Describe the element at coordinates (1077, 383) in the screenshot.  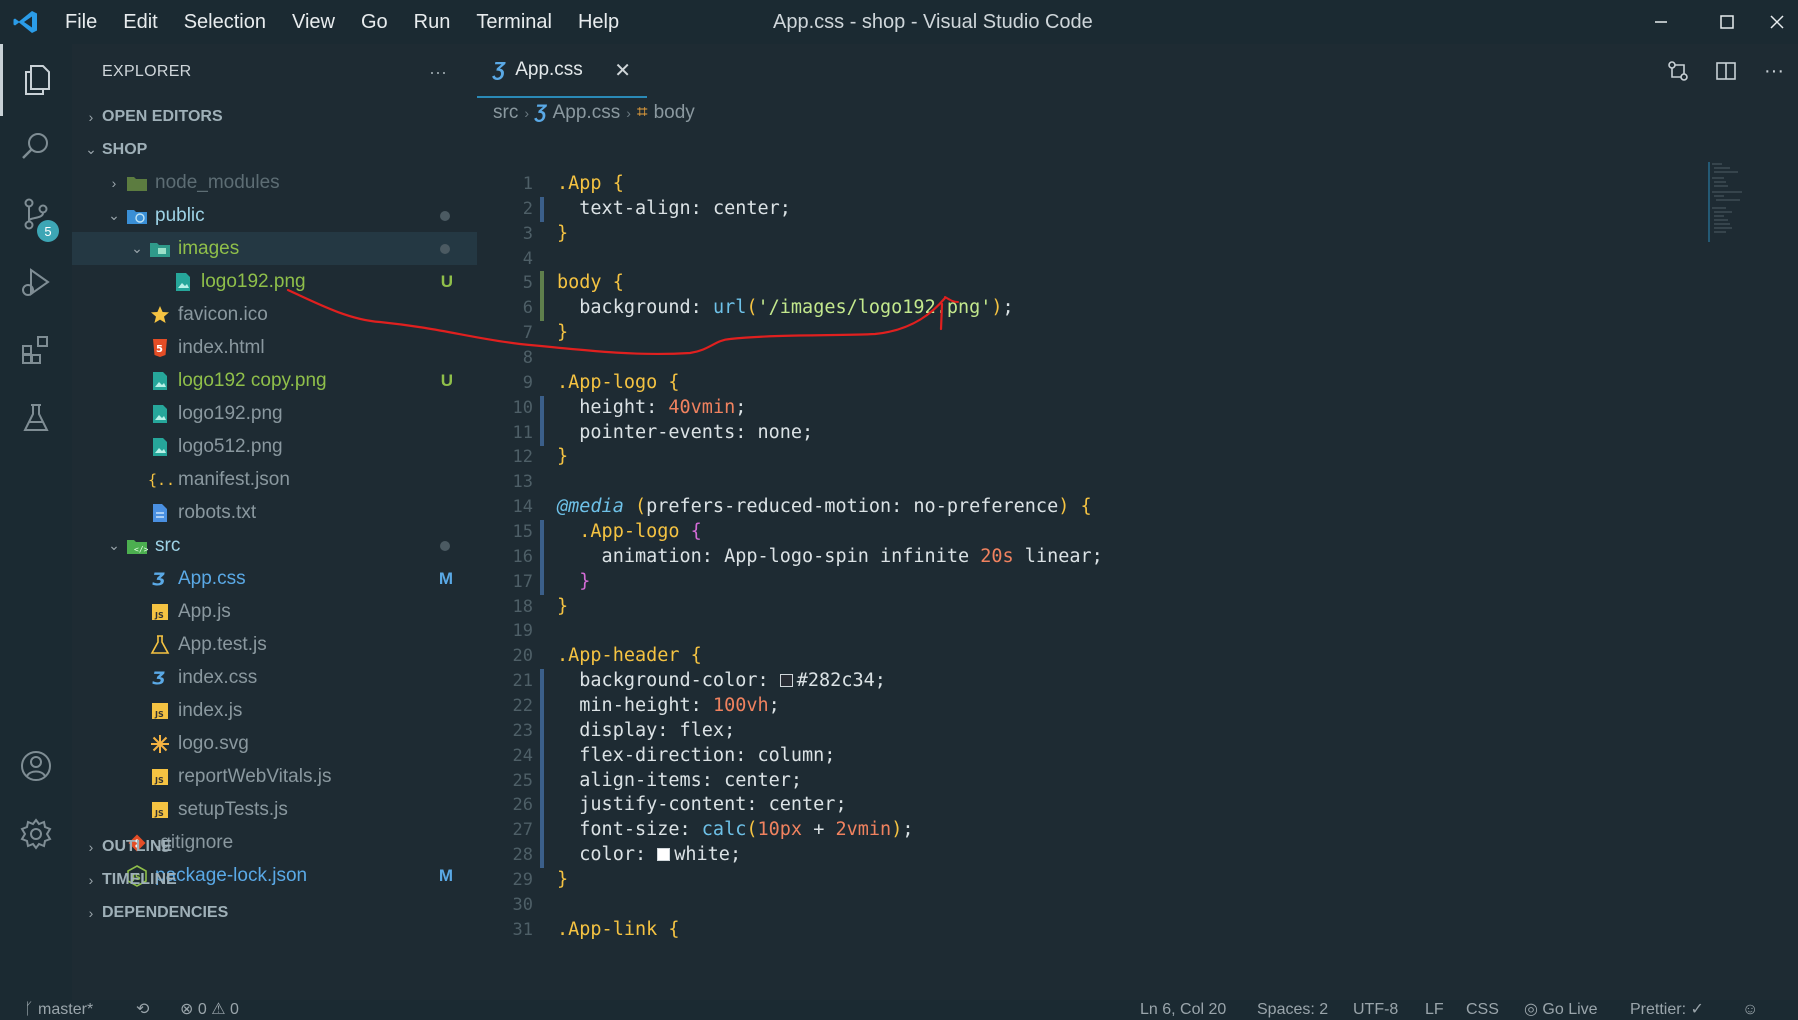
I see `code-line: 9 .App-logo {` at that location.